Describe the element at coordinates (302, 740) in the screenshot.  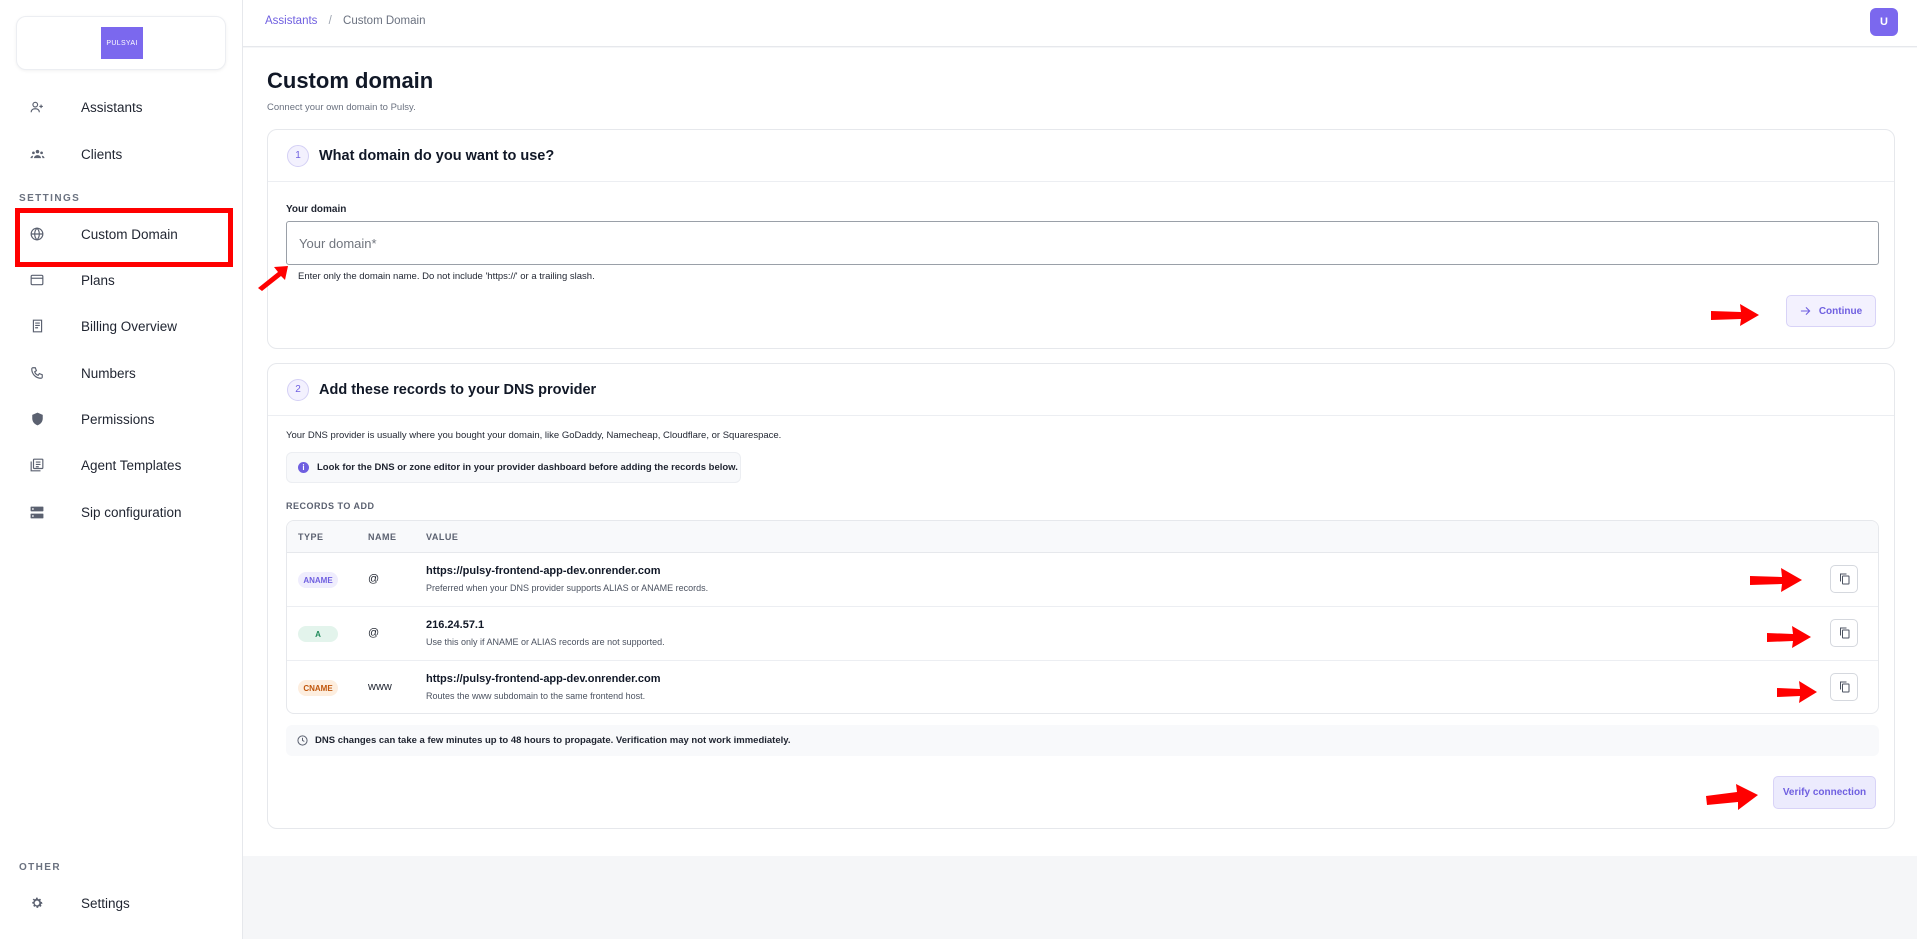
I see `clock-icon` at that location.